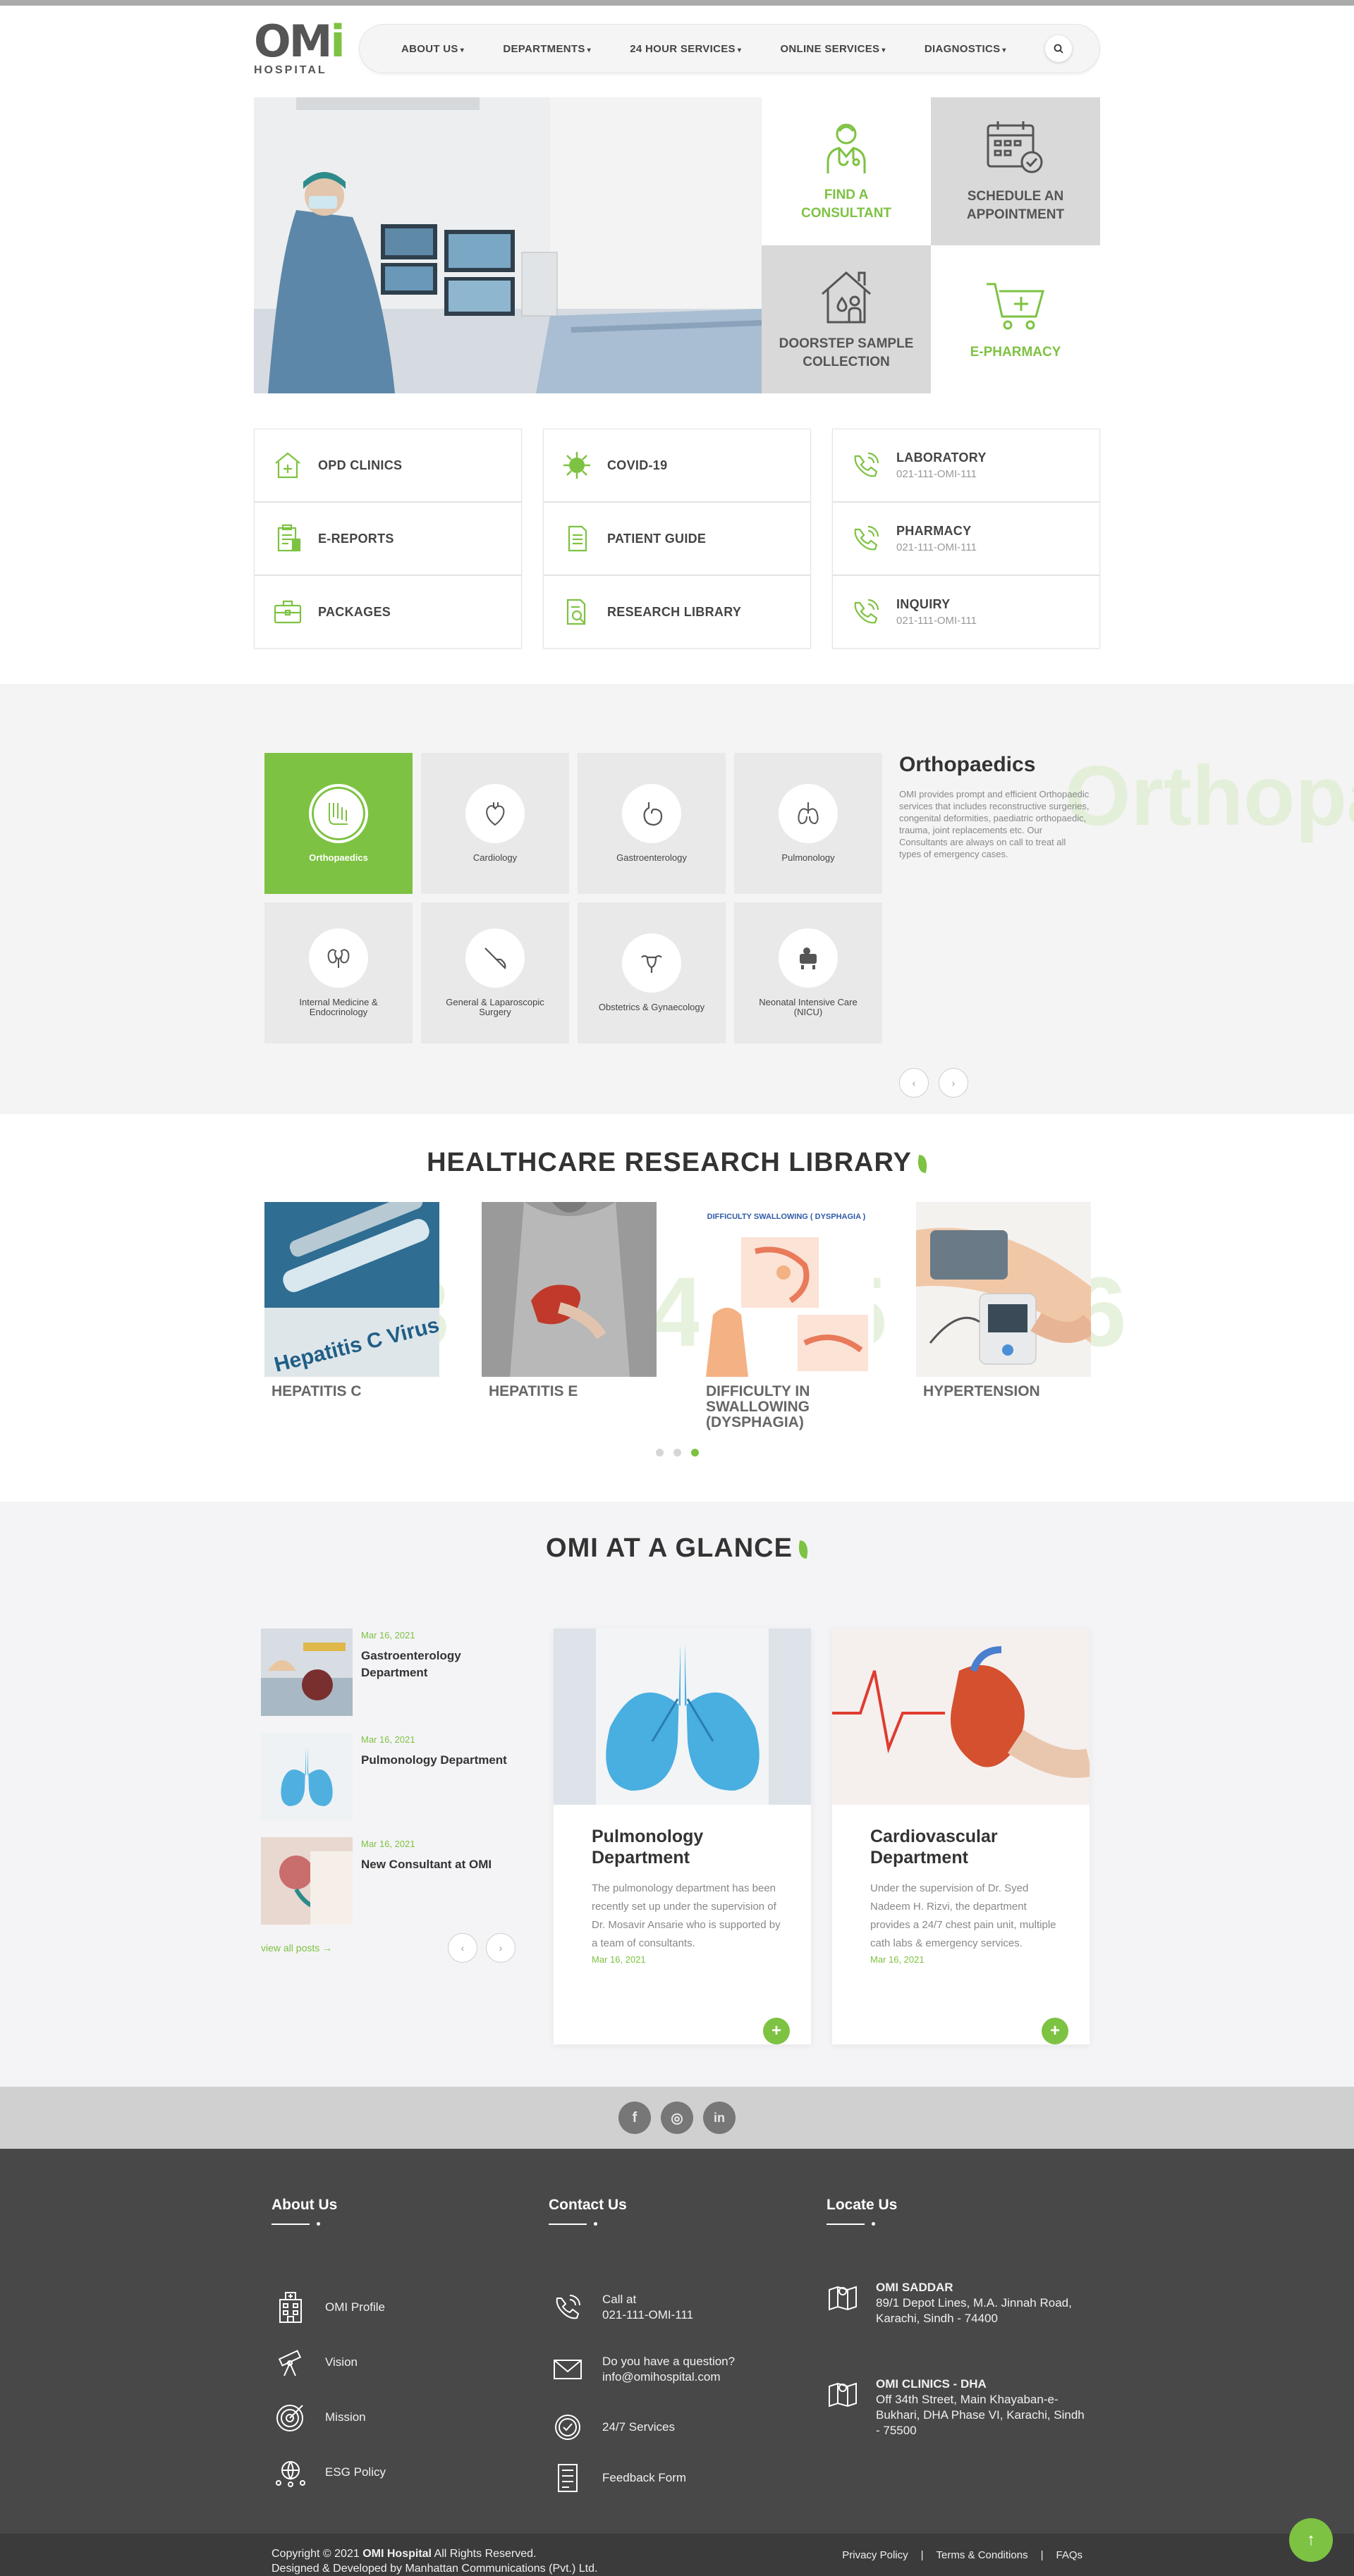  Describe the element at coordinates (315, 2362) in the screenshot. I see `footer-link-vision: Vision` at that location.